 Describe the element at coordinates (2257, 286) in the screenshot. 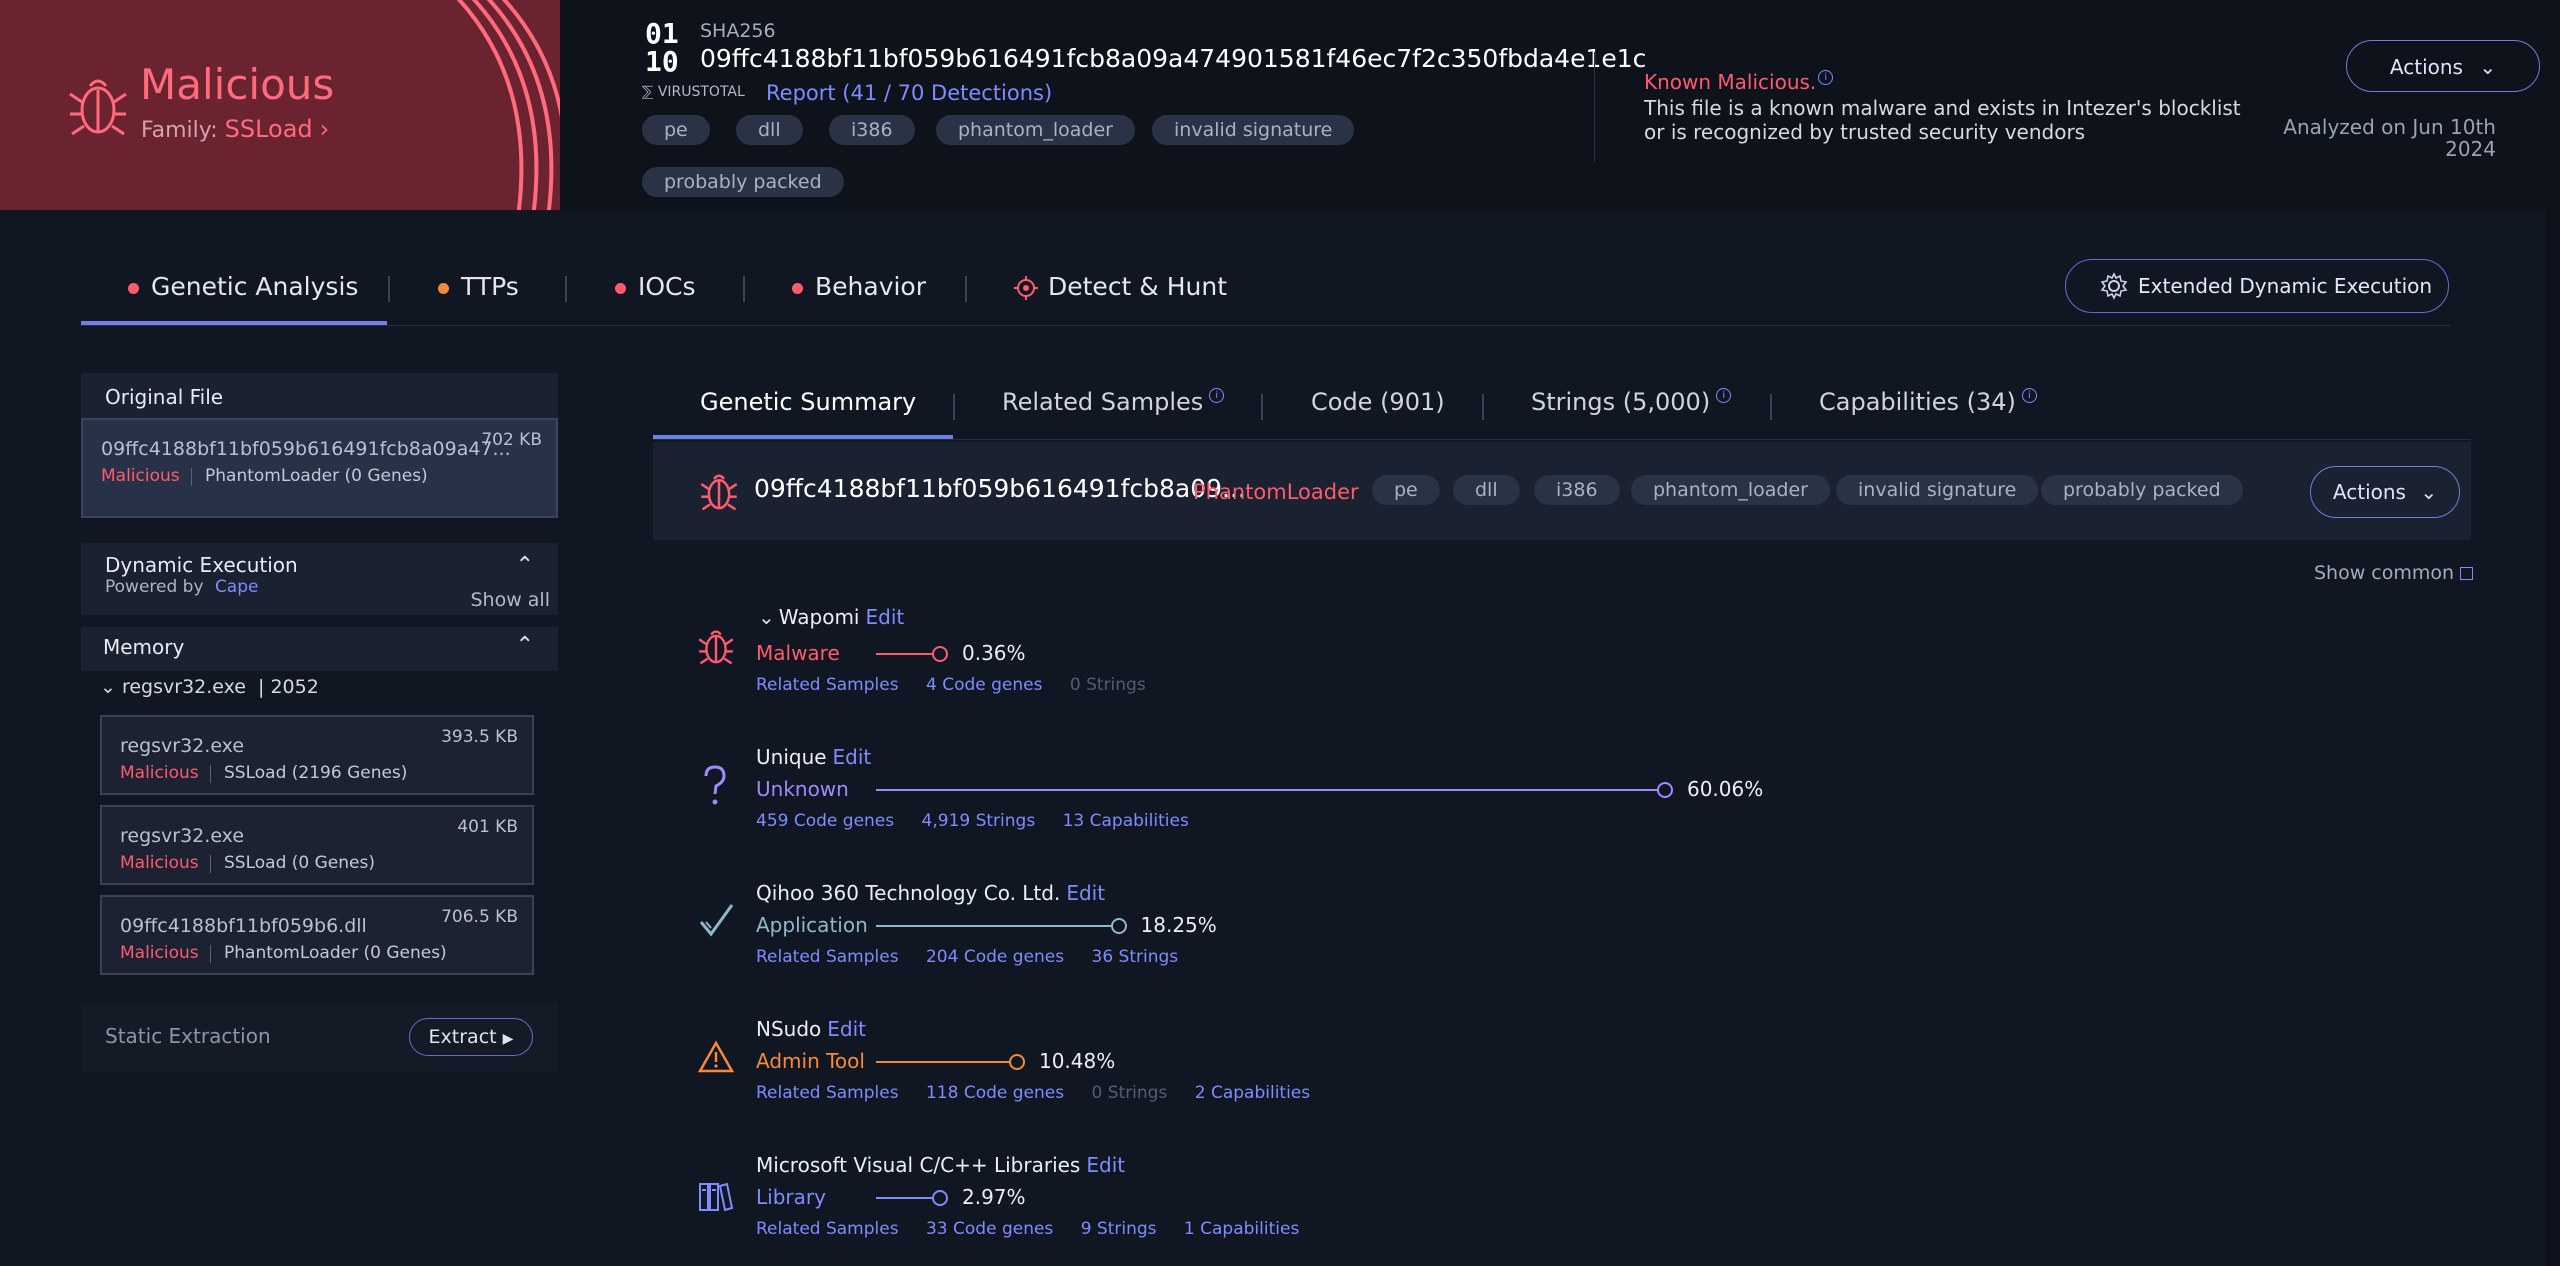

I see `extended-dynamic-execution-button: Extended Dynamic Execution` at that location.